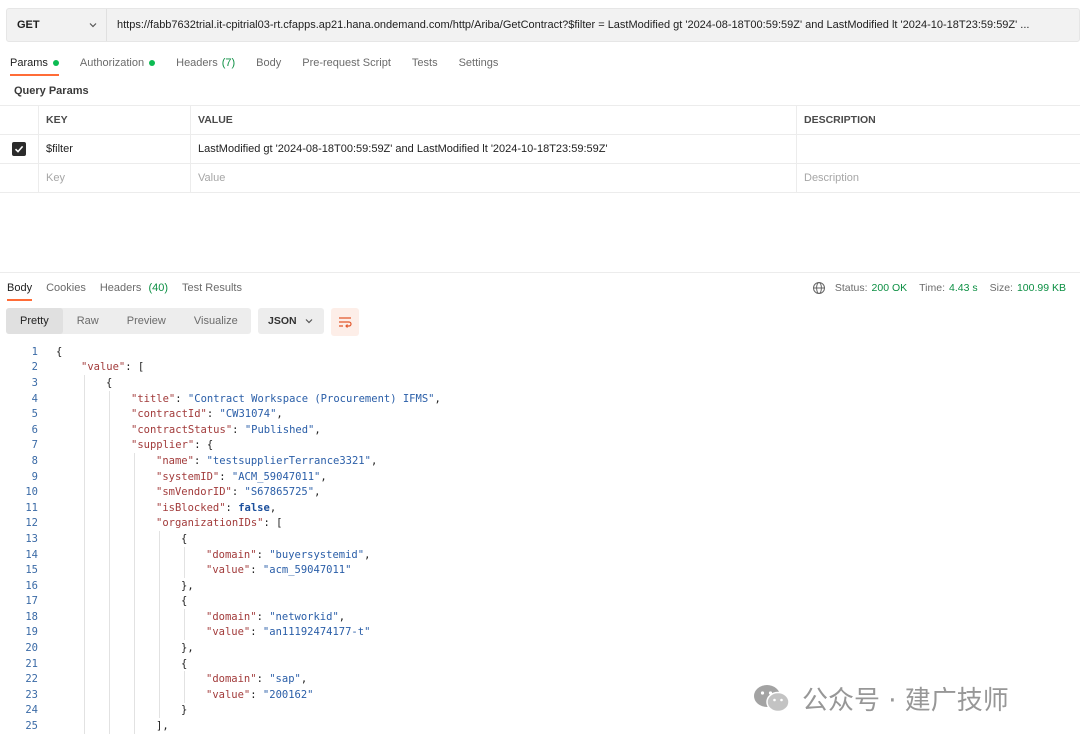  I want to click on view-visualize: Visualize, so click(216, 321).